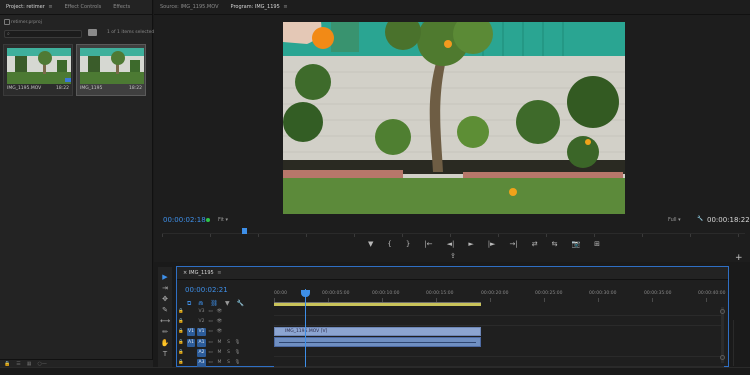  What do you see at coordinates (165, 321) in the screenshot?
I see `slip-tool-icon: ⟷` at bounding box center [165, 321].